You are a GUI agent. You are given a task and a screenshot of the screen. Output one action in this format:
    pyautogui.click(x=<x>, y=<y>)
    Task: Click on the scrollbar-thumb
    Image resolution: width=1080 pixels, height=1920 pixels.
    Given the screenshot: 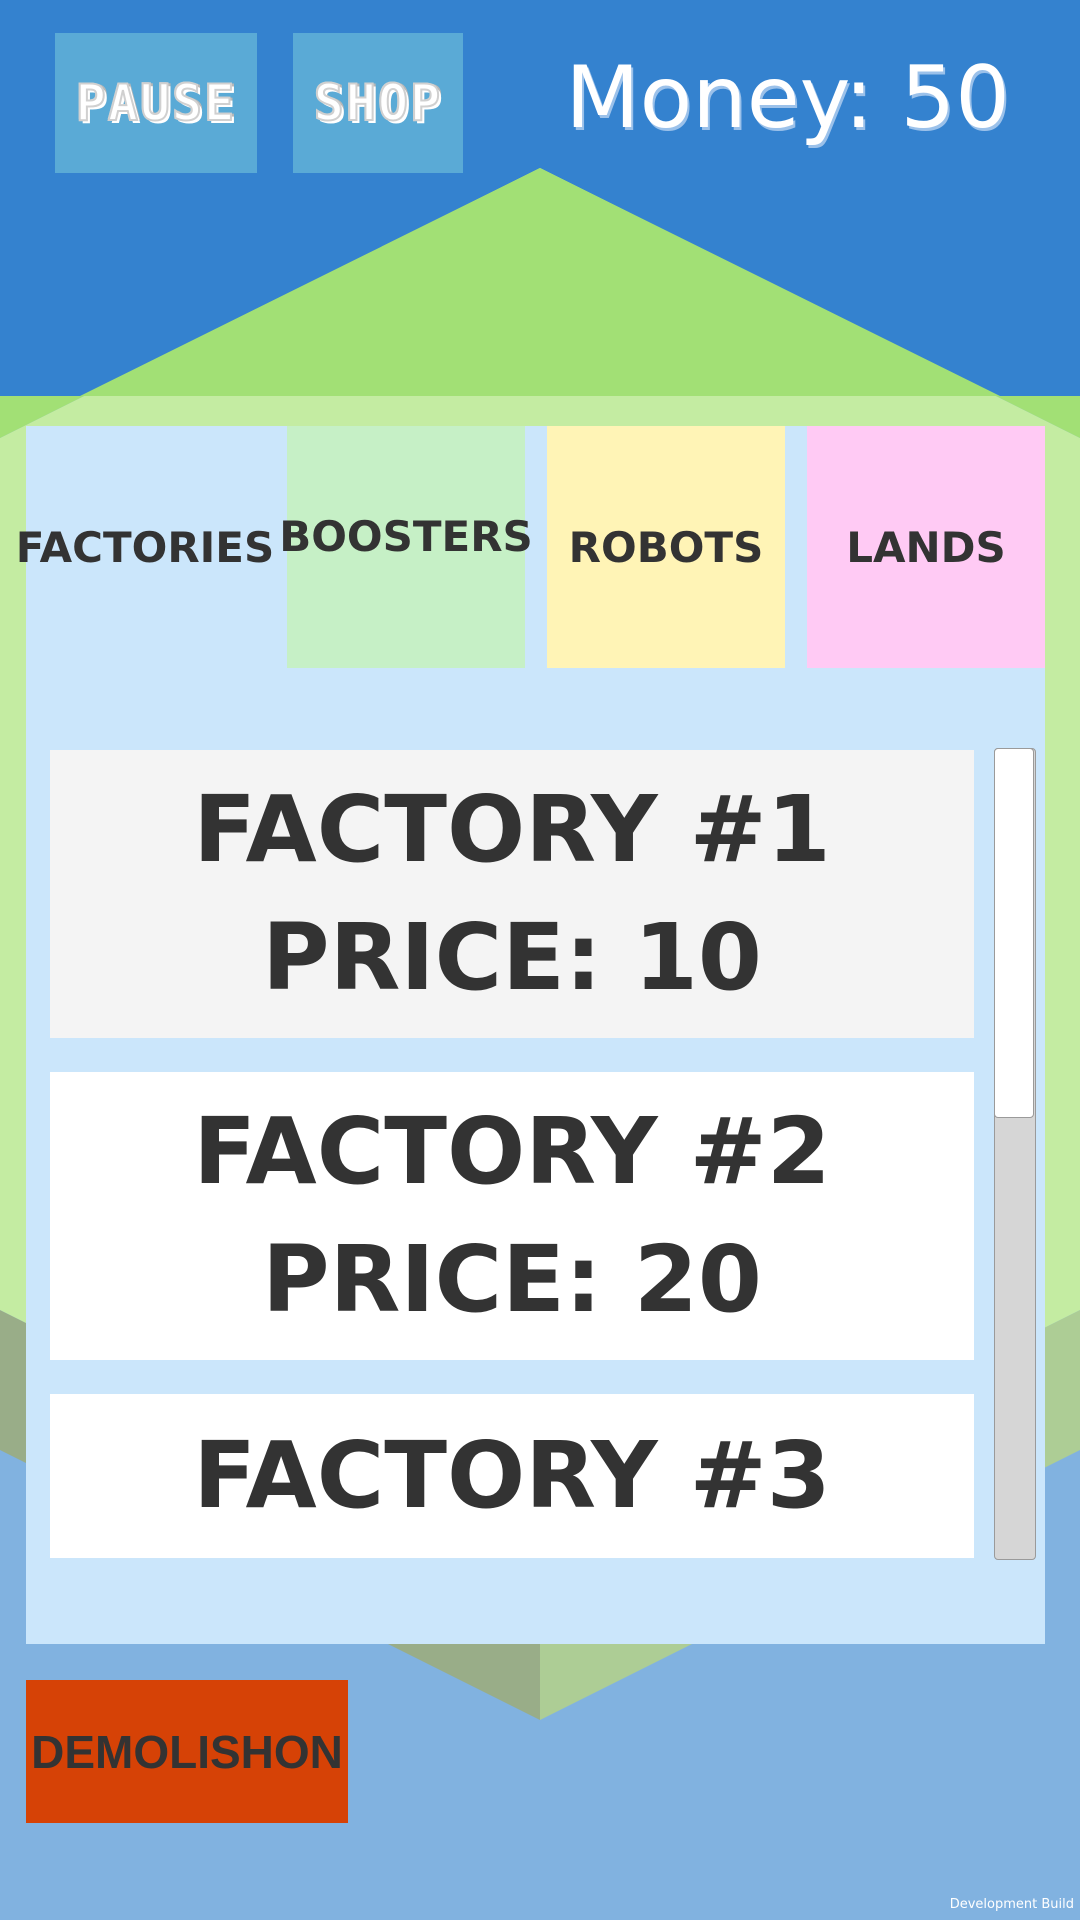 What is the action you would take?
    pyautogui.click(x=1014, y=933)
    